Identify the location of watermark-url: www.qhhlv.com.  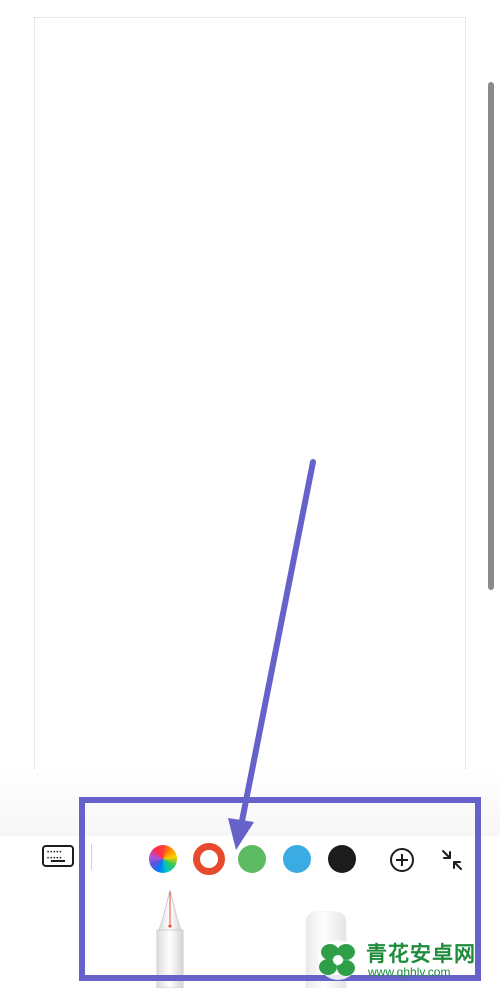
(409, 972).